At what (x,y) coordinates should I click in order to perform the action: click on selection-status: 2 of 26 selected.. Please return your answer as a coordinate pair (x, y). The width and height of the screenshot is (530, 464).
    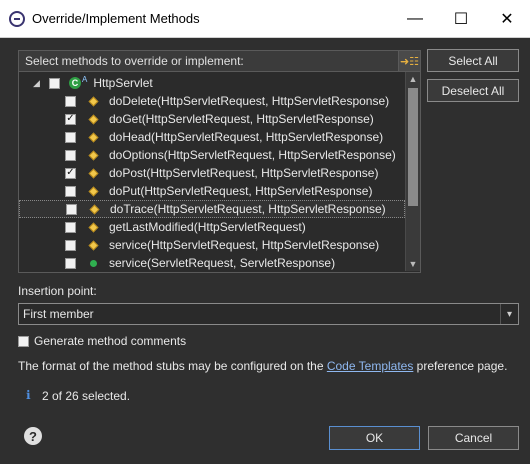
    Looking at the image, I should click on (86, 396).